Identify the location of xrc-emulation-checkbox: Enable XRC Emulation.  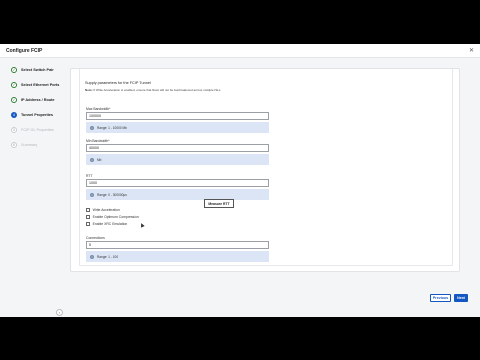
(106, 224).